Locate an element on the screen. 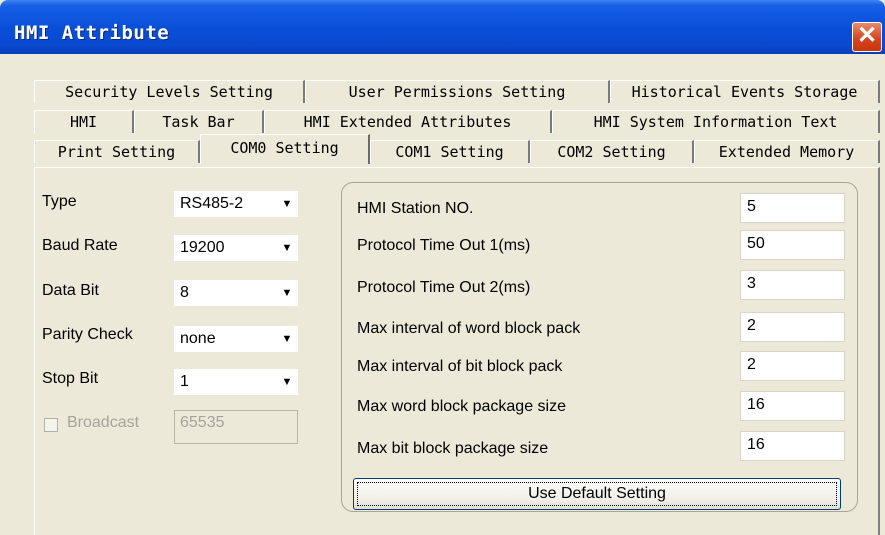 This screenshot has width=885, height=535. window-title: HMI Attribute is located at coordinates (92, 33).